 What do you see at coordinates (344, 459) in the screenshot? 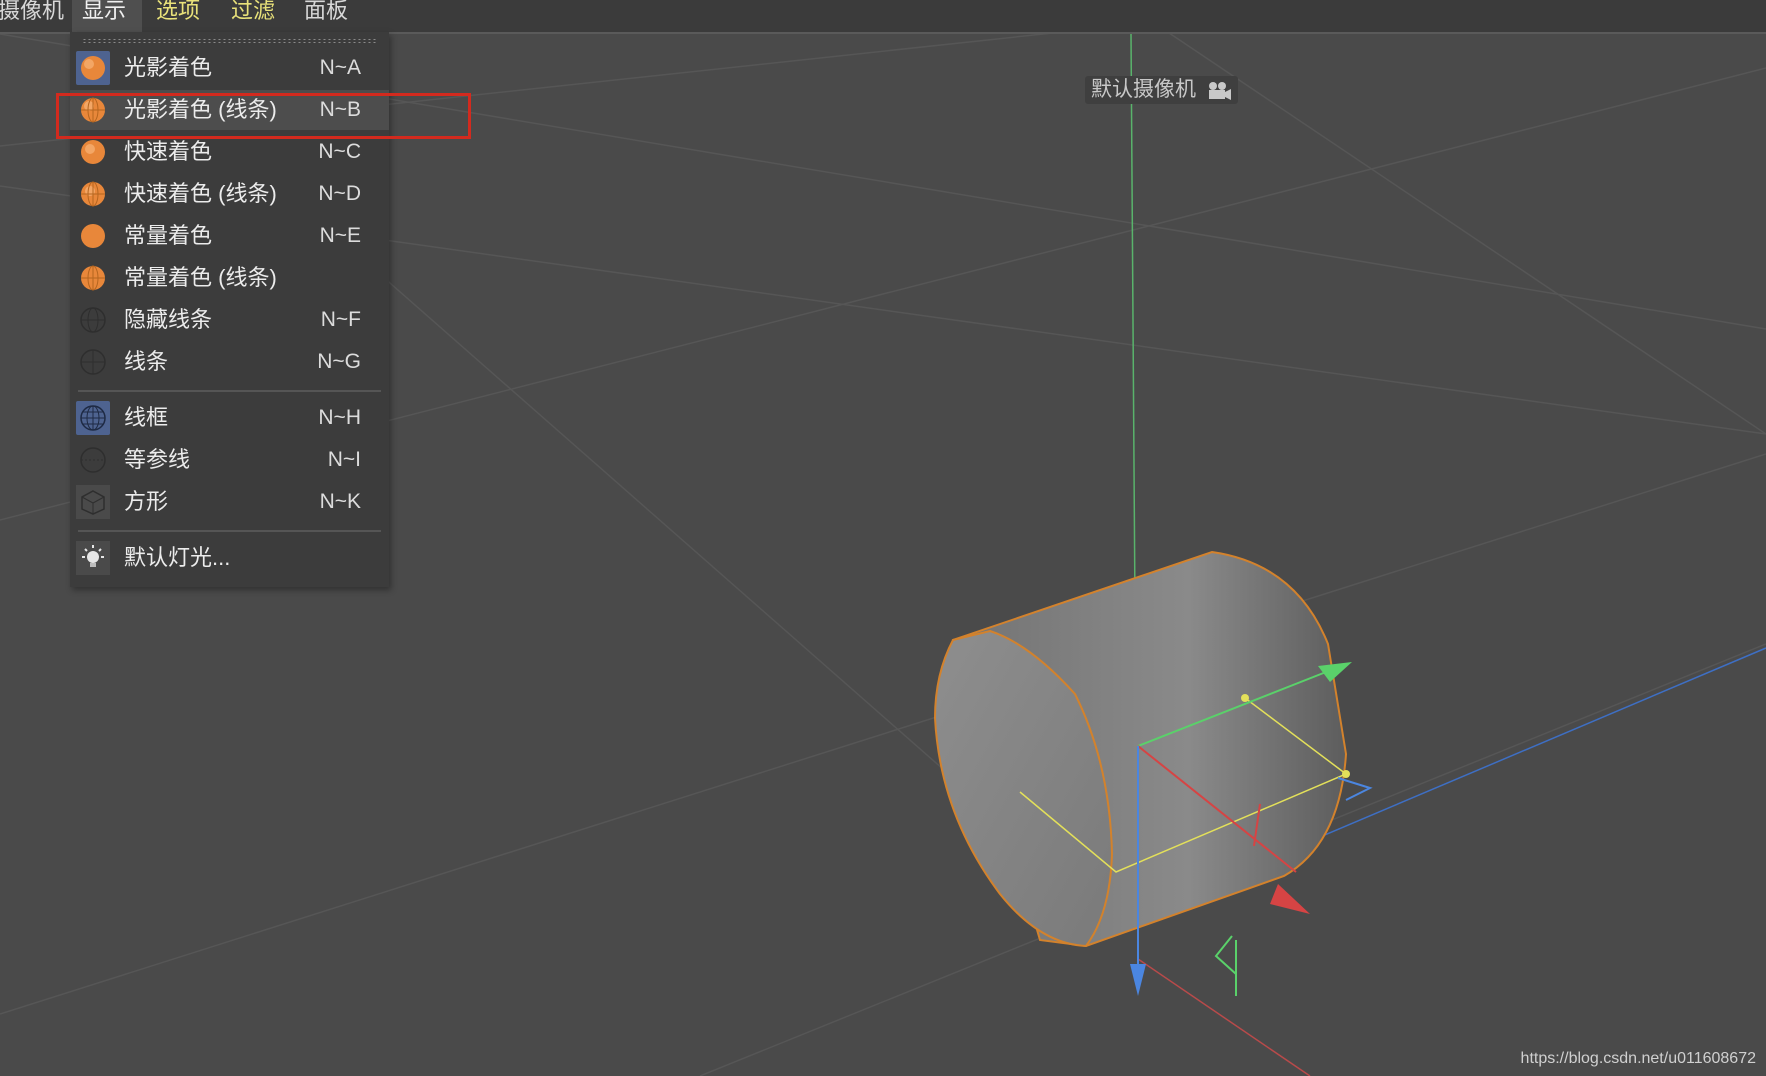
I see `menu-item-shortcut: N~I` at bounding box center [344, 459].